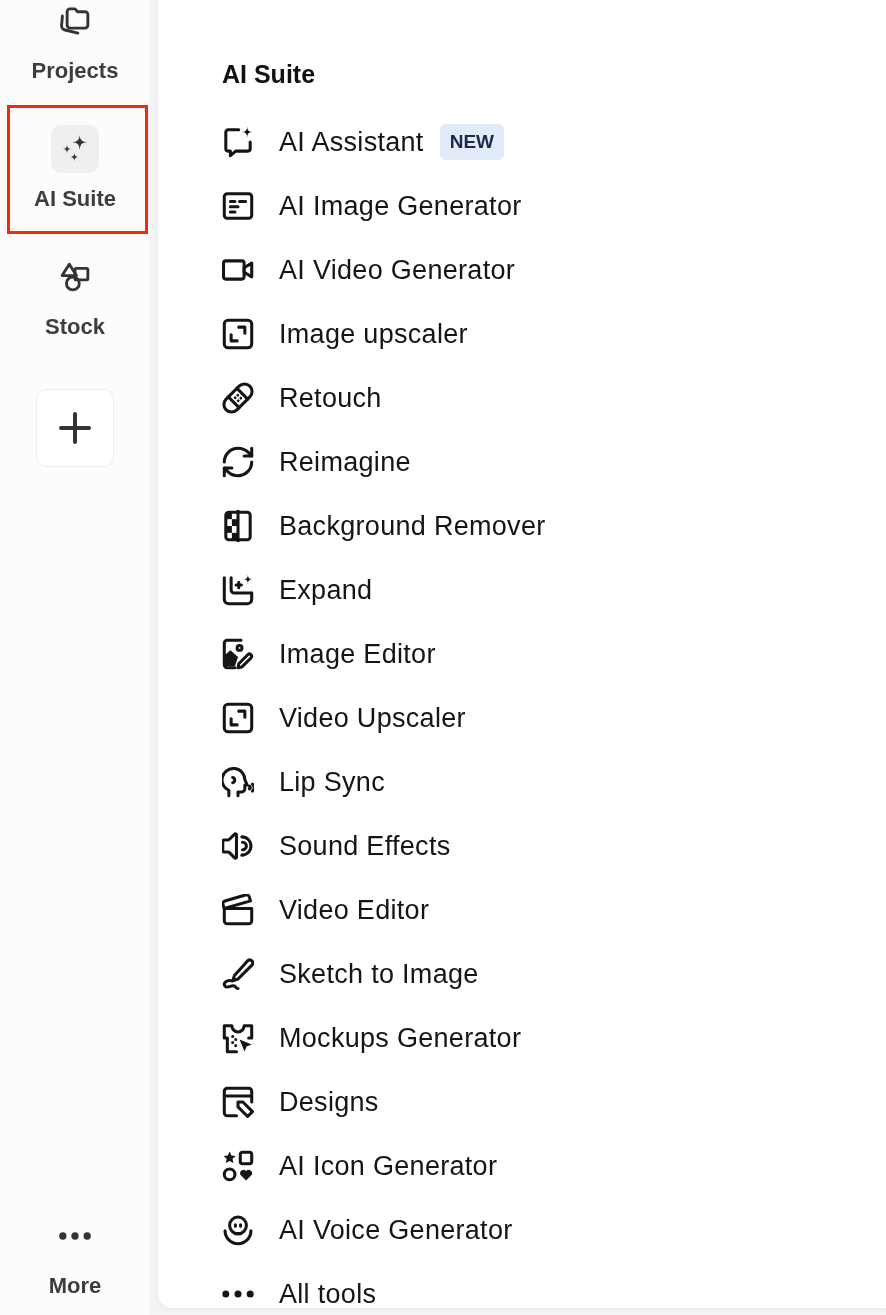 The width and height of the screenshot is (886, 1315). I want to click on tool-menu-item: Background Remover, so click(384, 526).